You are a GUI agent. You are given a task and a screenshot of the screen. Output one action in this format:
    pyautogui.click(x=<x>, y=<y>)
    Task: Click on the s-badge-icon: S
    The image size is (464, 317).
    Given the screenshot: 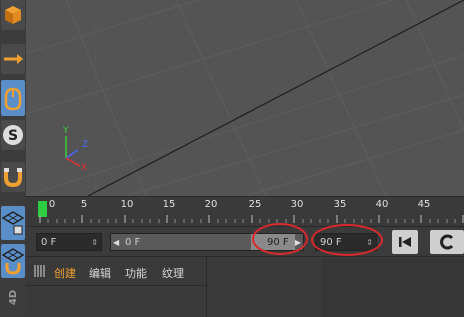 What is the action you would take?
    pyautogui.click(x=13, y=135)
    